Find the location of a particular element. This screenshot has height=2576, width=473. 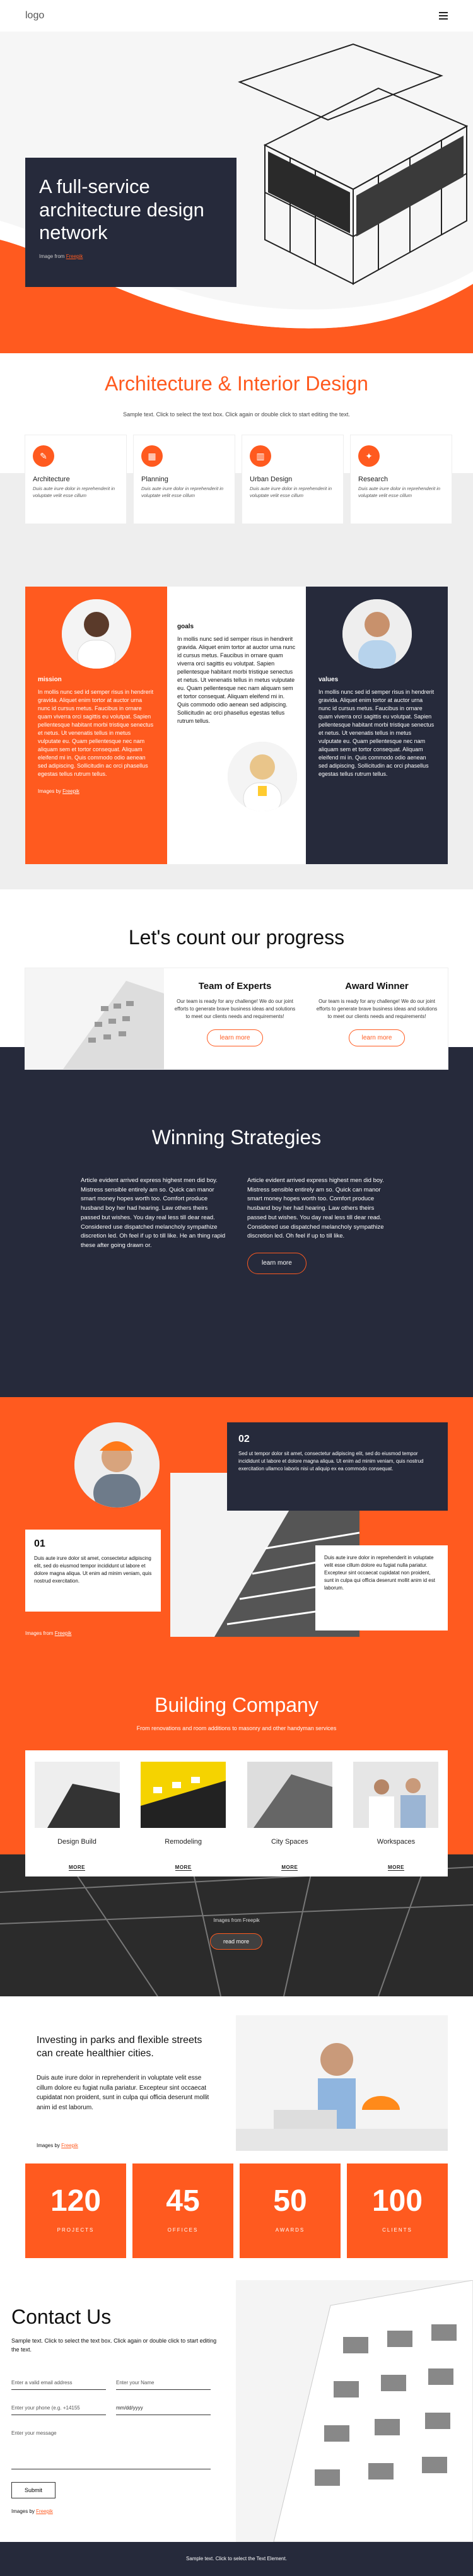

building-credit: Images from Freepik is located at coordinates (237, 1920).